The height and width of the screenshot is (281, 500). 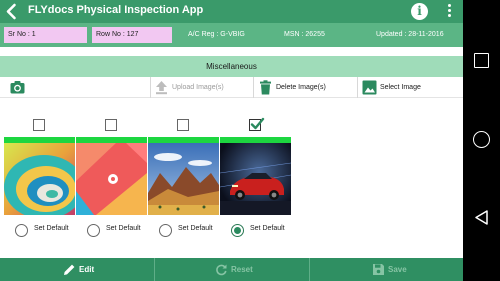 I want to click on select-image-label: Select Image, so click(x=400, y=87).